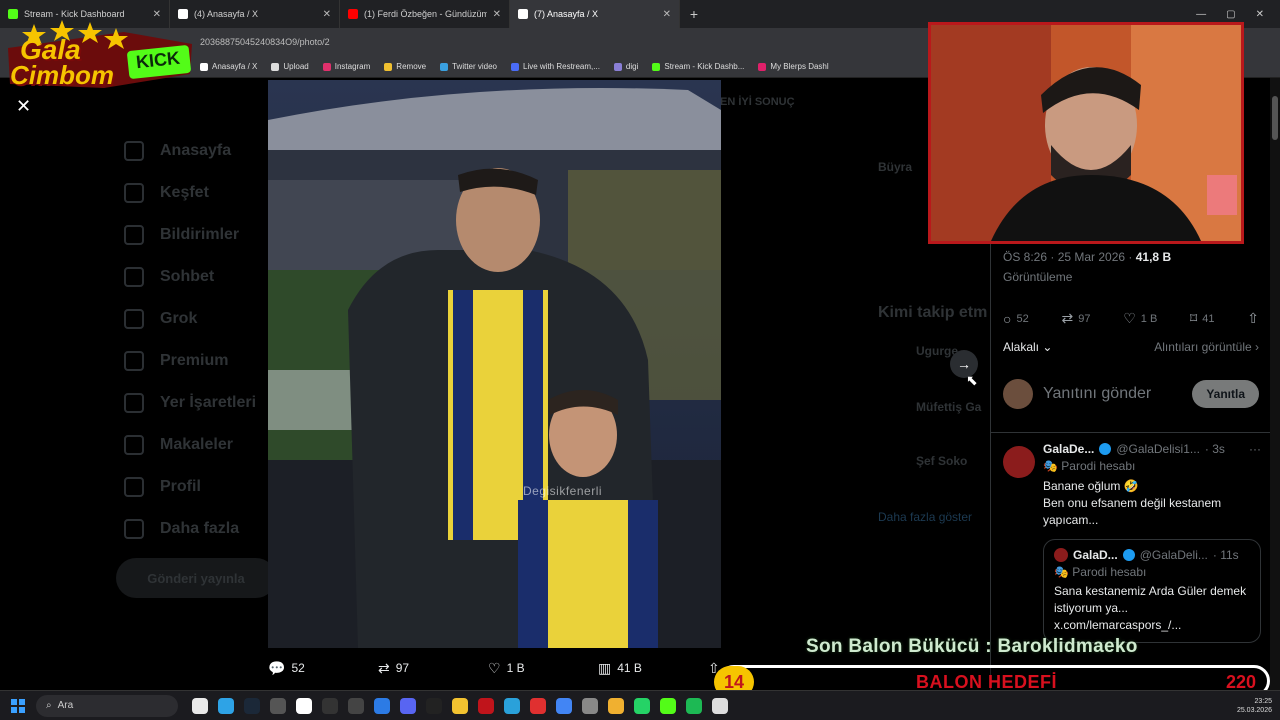  What do you see at coordinates (252, 705) in the screenshot?
I see `steam-icon` at bounding box center [252, 705].